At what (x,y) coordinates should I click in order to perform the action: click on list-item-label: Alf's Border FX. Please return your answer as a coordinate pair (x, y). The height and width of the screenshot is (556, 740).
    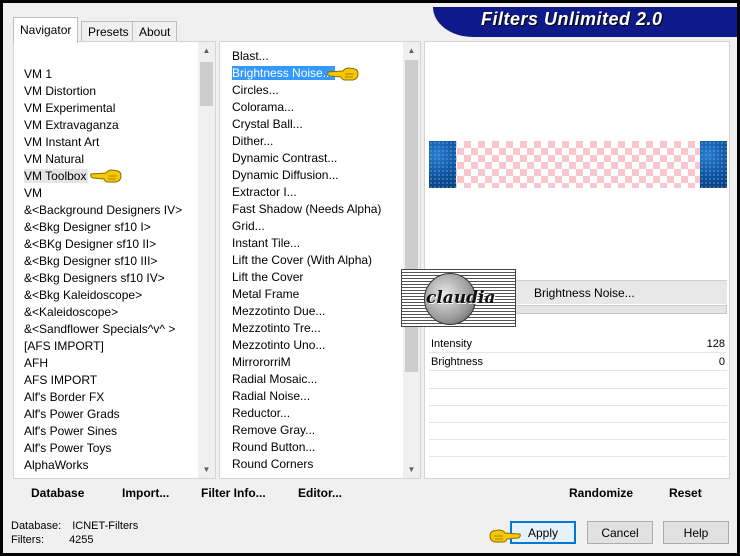
    Looking at the image, I should click on (64, 397).